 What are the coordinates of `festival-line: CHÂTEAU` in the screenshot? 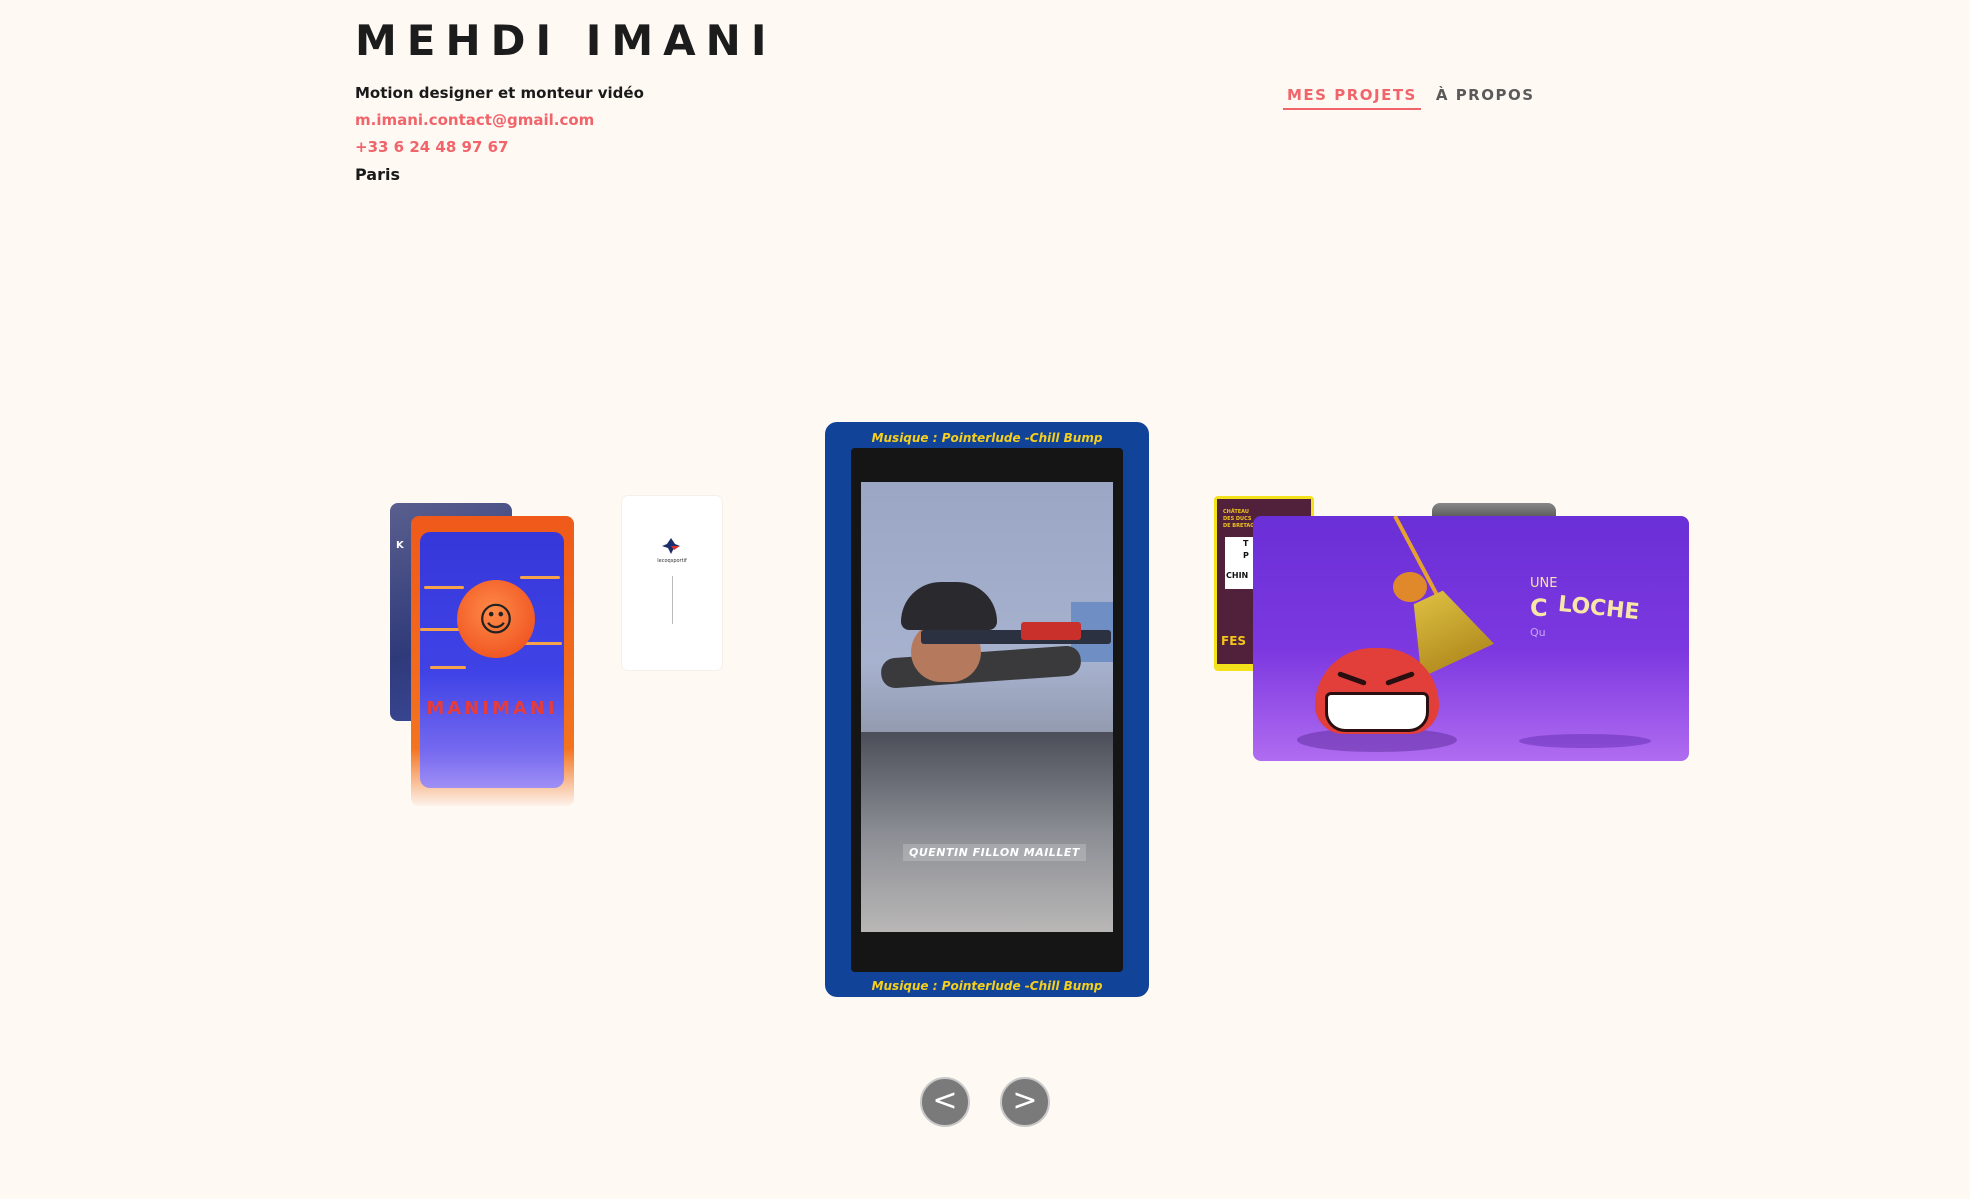 It's located at (1236, 512).